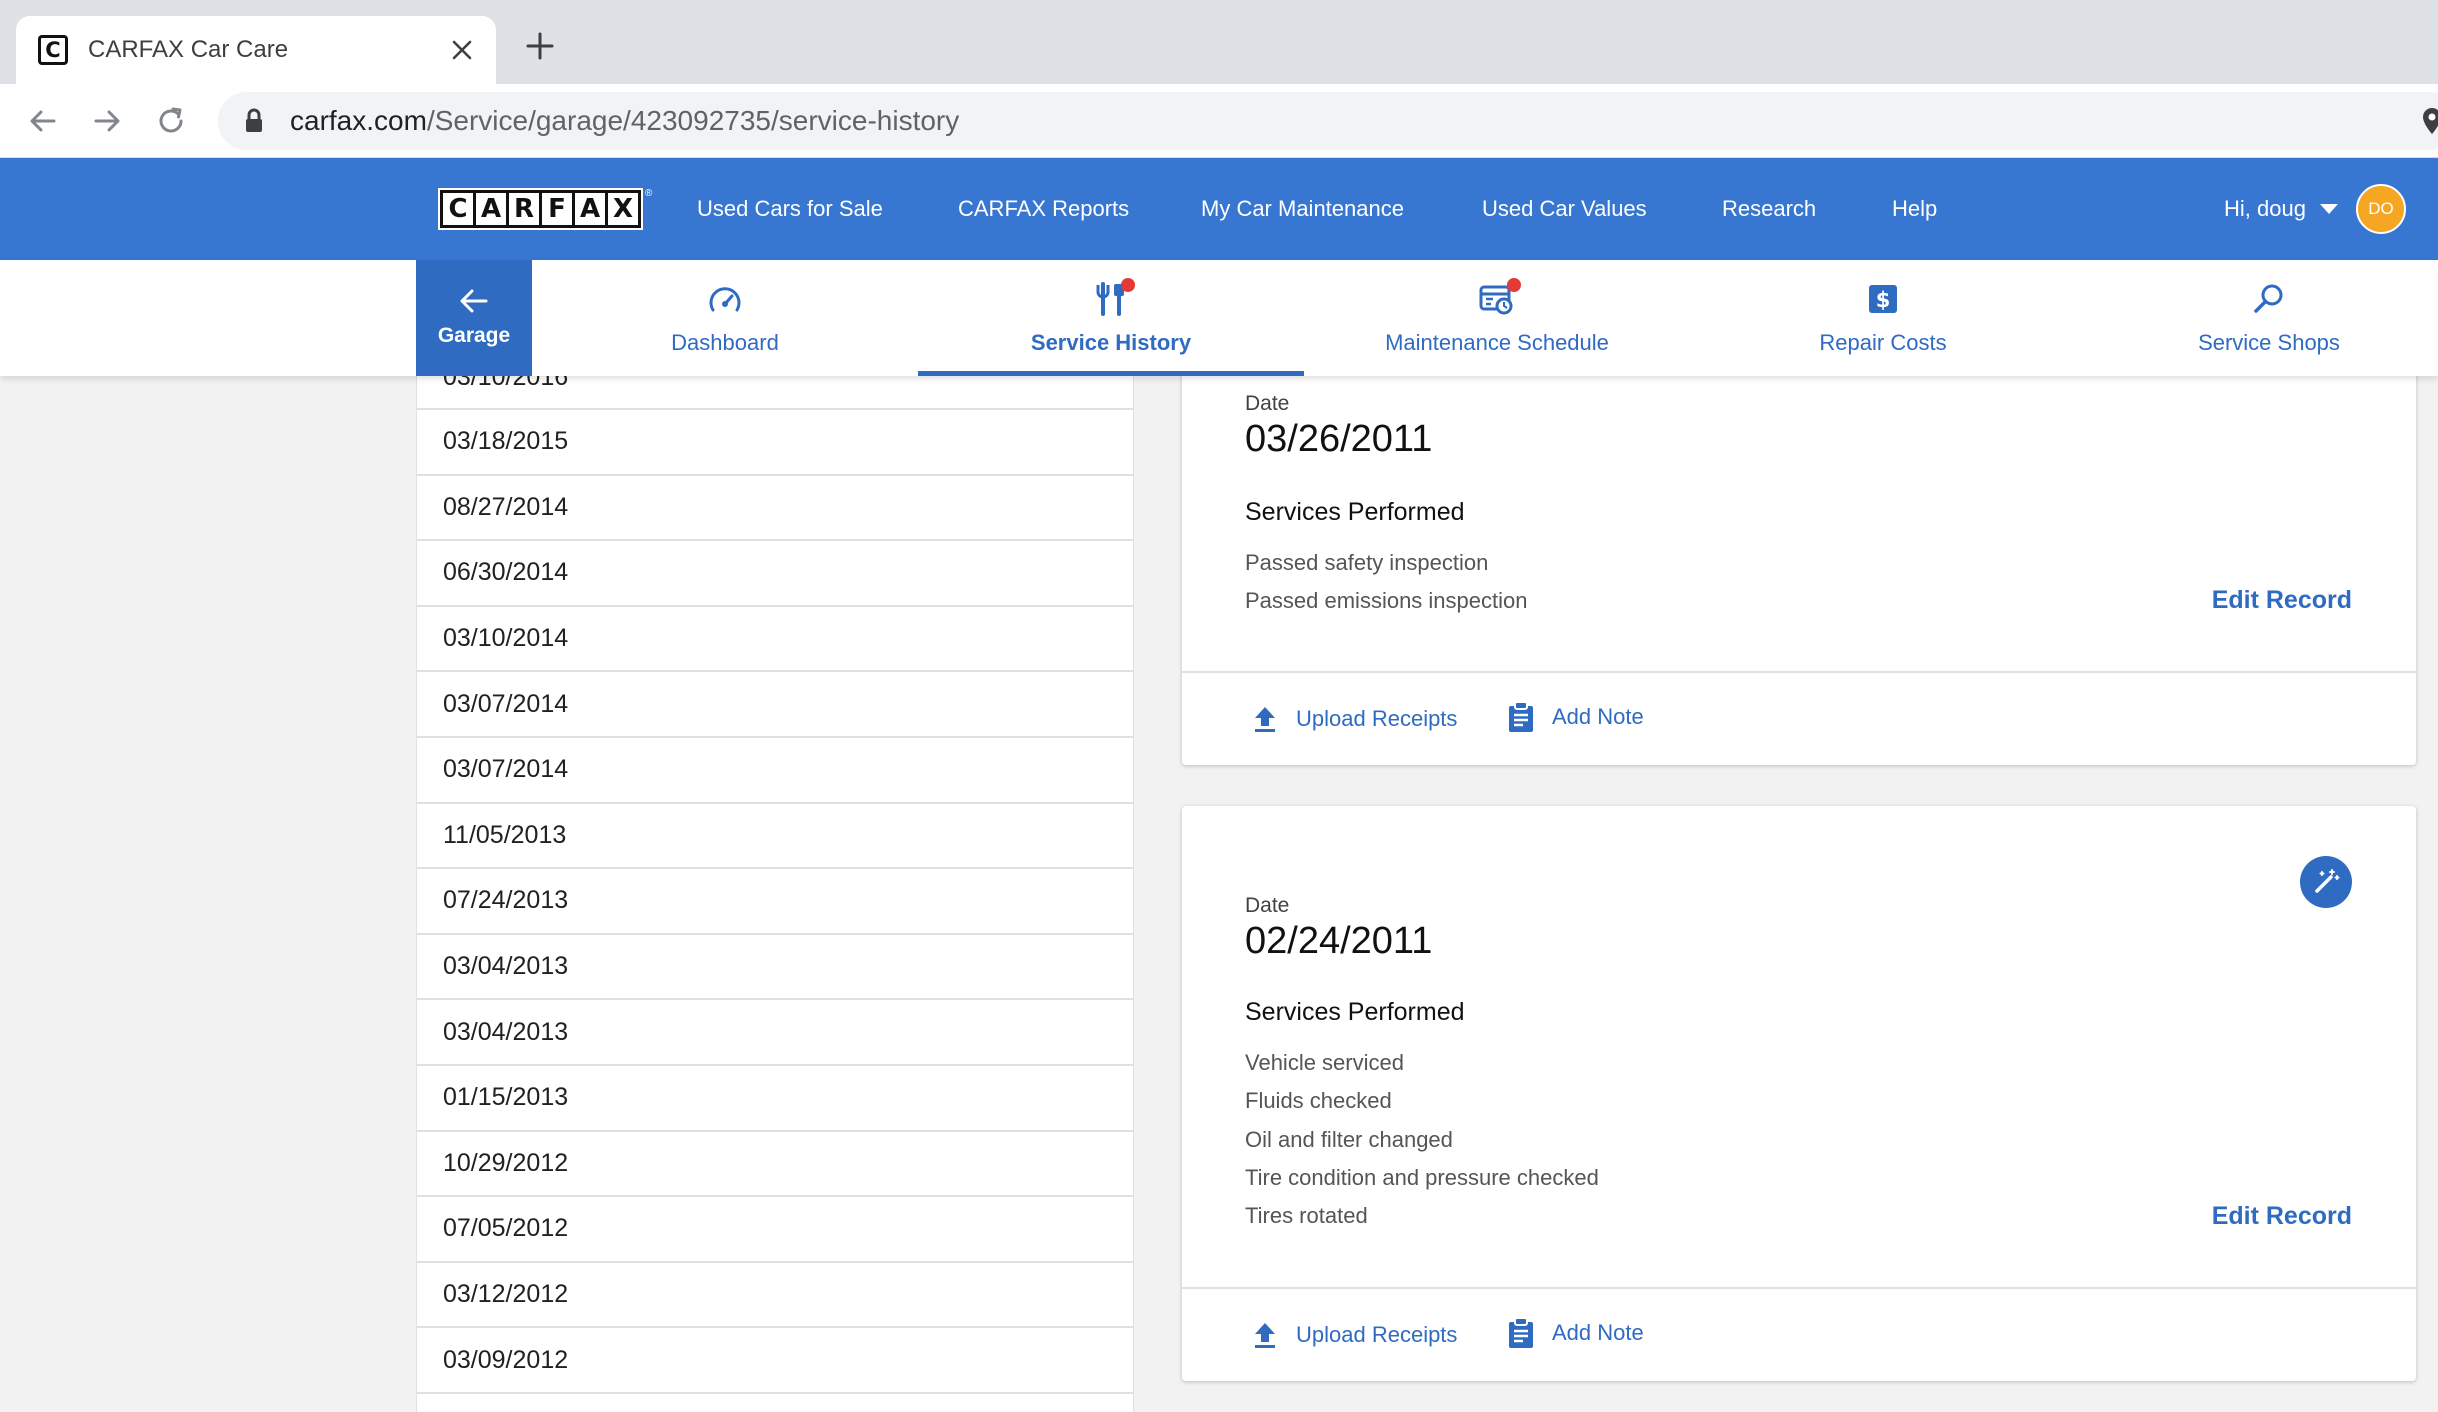 The width and height of the screenshot is (2438, 1412). Describe the element at coordinates (1339, 941) in the screenshot. I see `record-date: 02/24/2011` at that location.